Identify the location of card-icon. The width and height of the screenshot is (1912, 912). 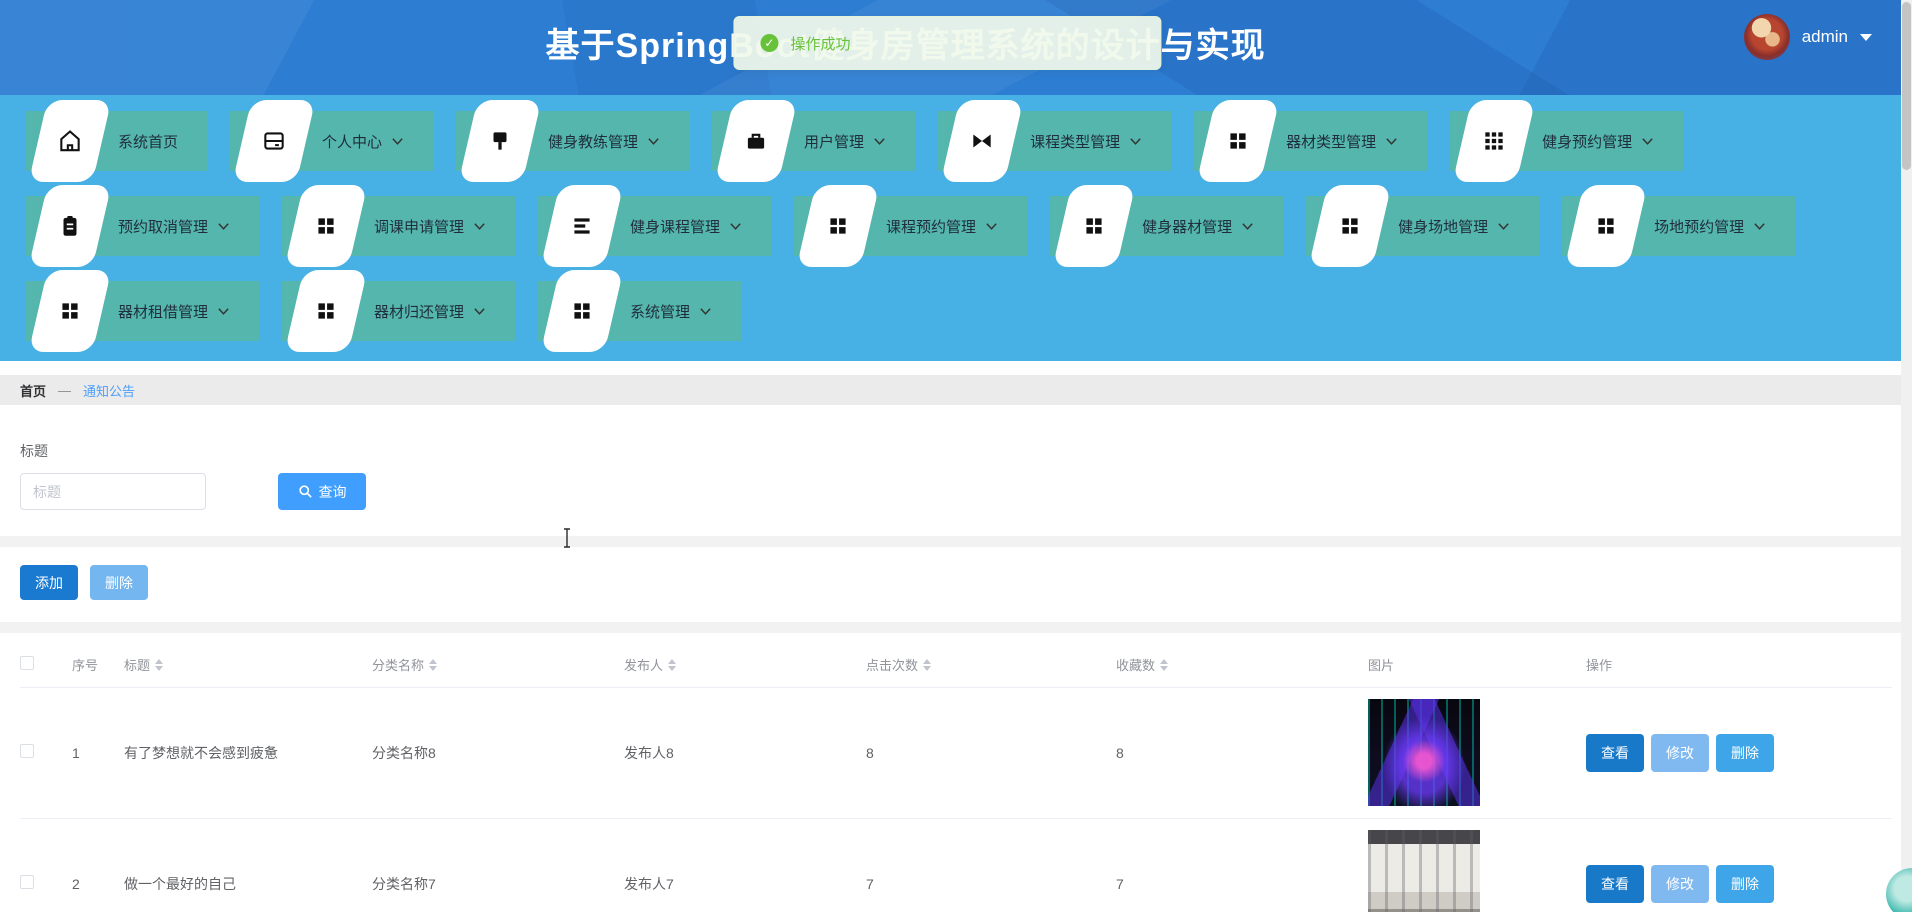
(274, 141).